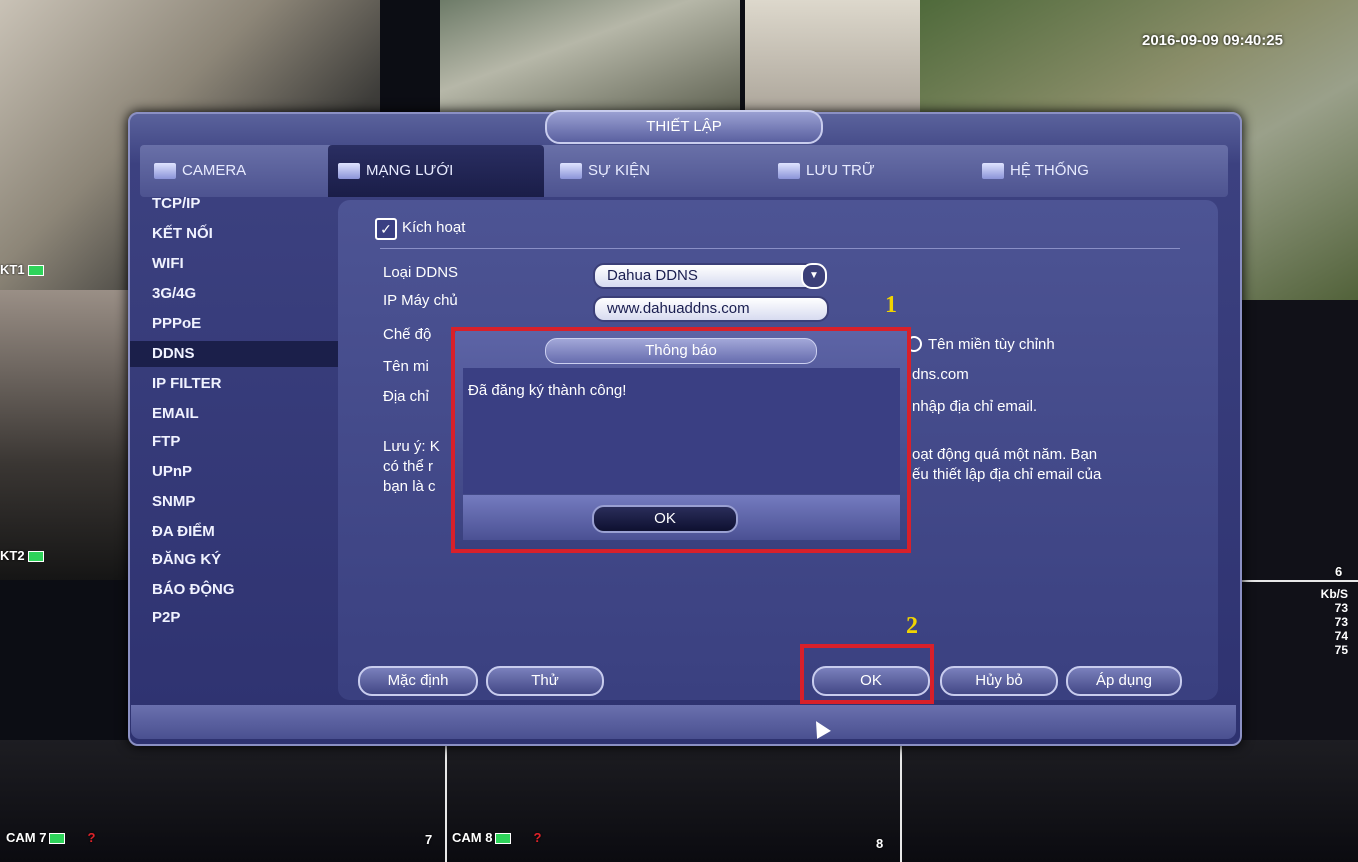 The width and height of the screenshot is (1358, 862). I want to click on note-line-1-end: oạt động quá một năm. Bạn, so click(1005, 454).